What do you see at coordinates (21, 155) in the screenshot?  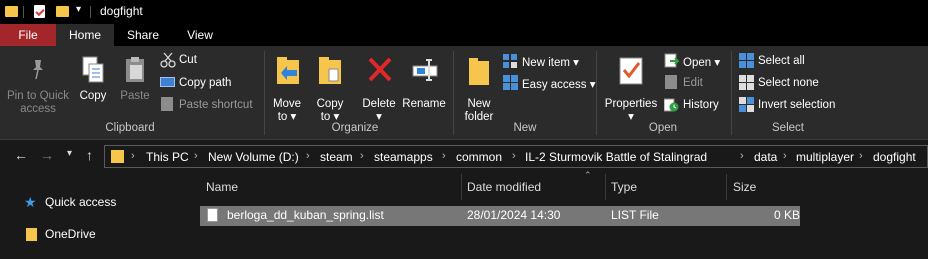 I see `back-arrow-icon: ←` at bounding box center [21, 155].